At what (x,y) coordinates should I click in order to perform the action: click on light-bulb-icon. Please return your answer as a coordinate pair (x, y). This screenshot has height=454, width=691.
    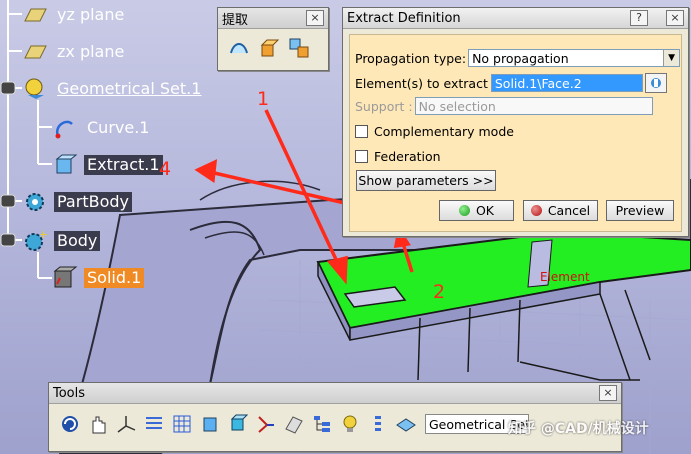
    Looking at the image, I should click on (350, 424).